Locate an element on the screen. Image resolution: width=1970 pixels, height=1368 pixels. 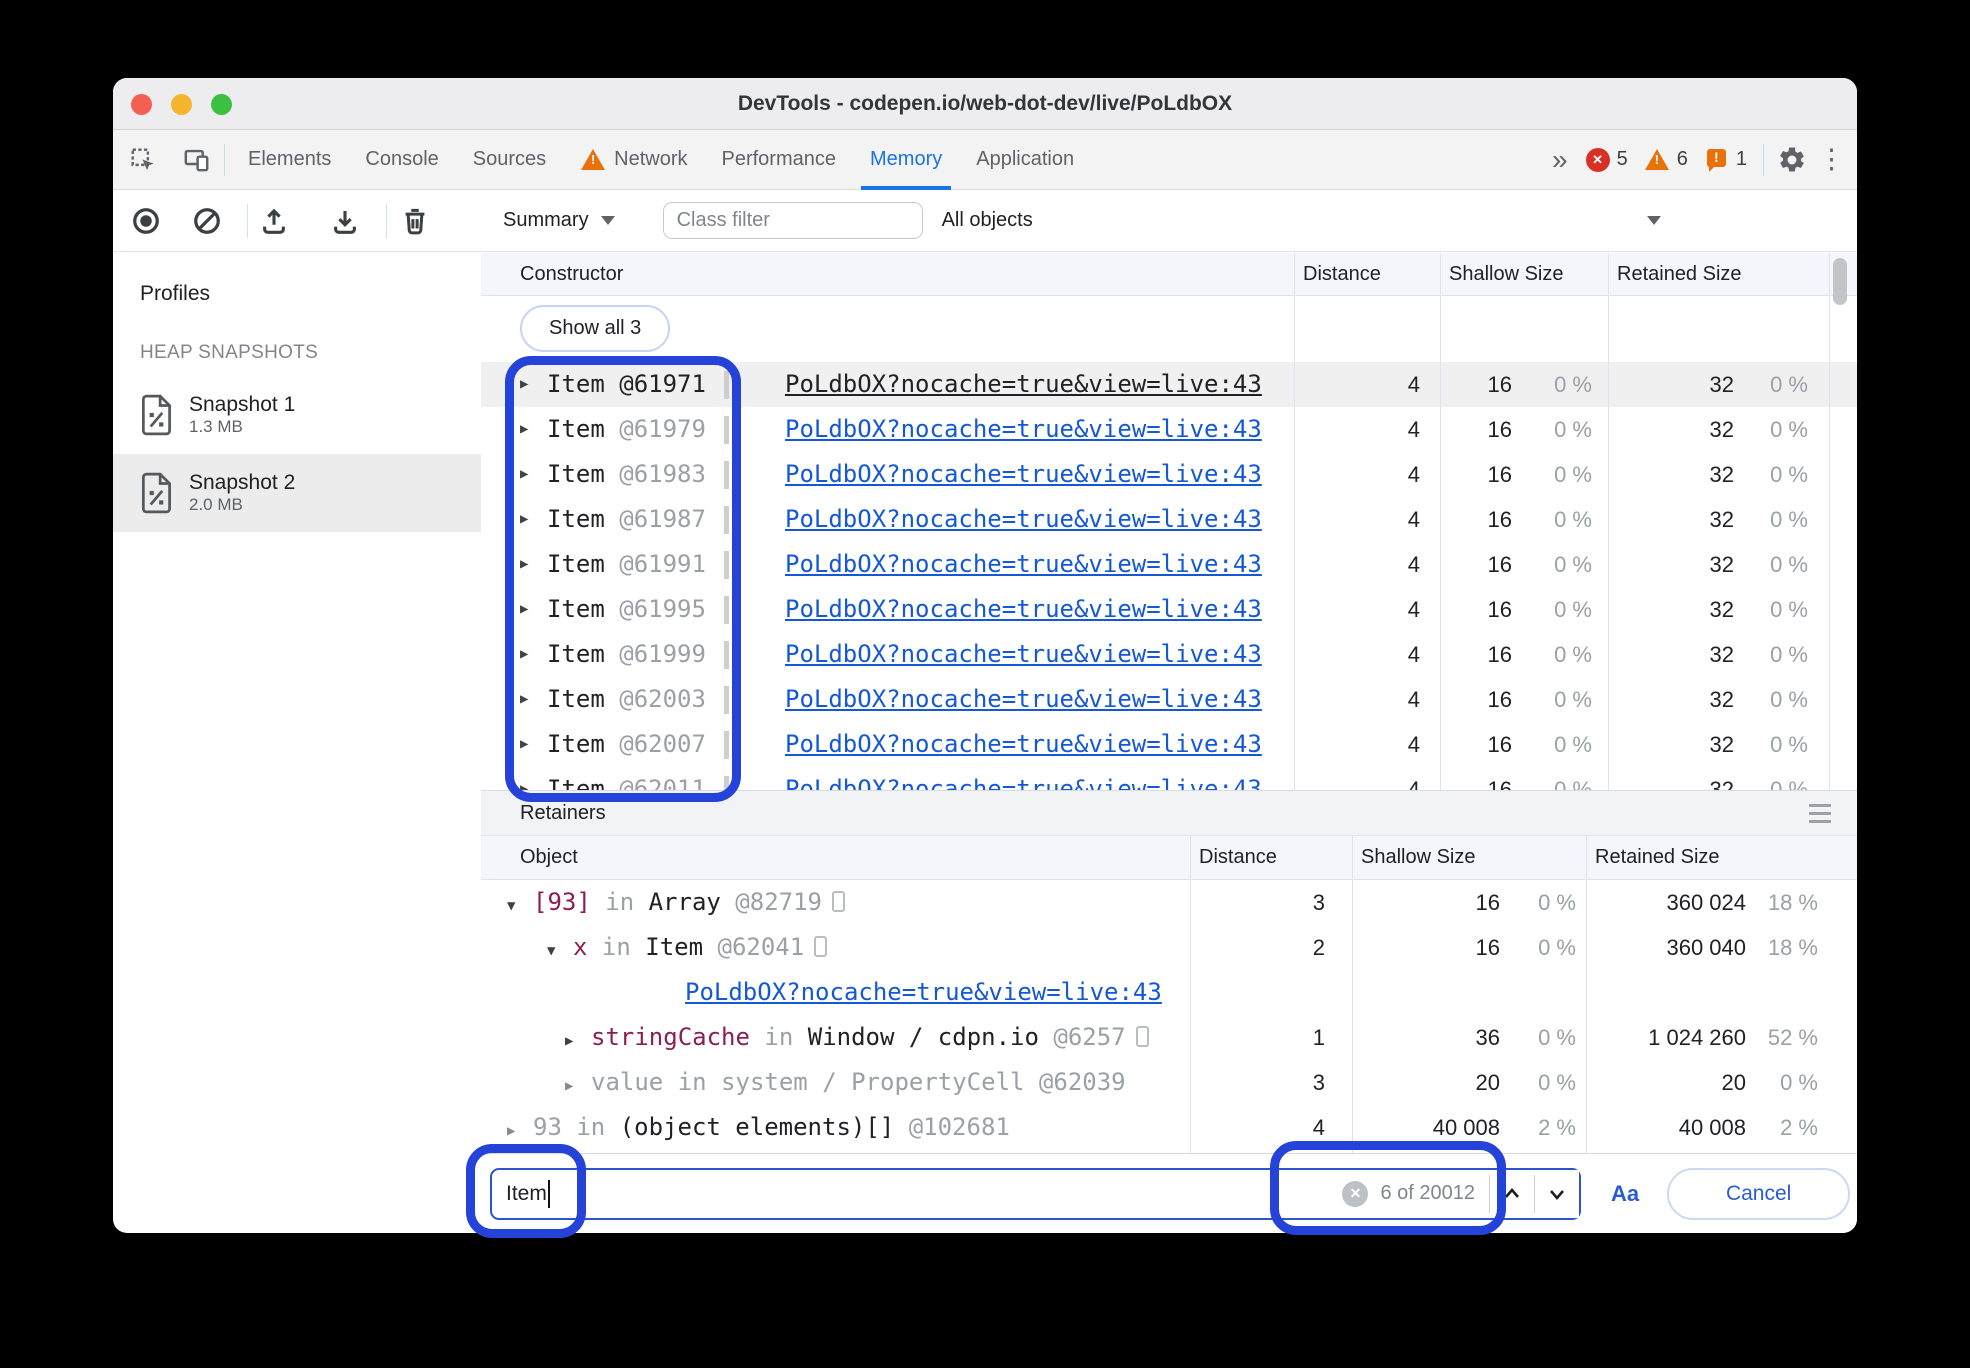
clear-profiles-button is located at coordinates (207, 221).